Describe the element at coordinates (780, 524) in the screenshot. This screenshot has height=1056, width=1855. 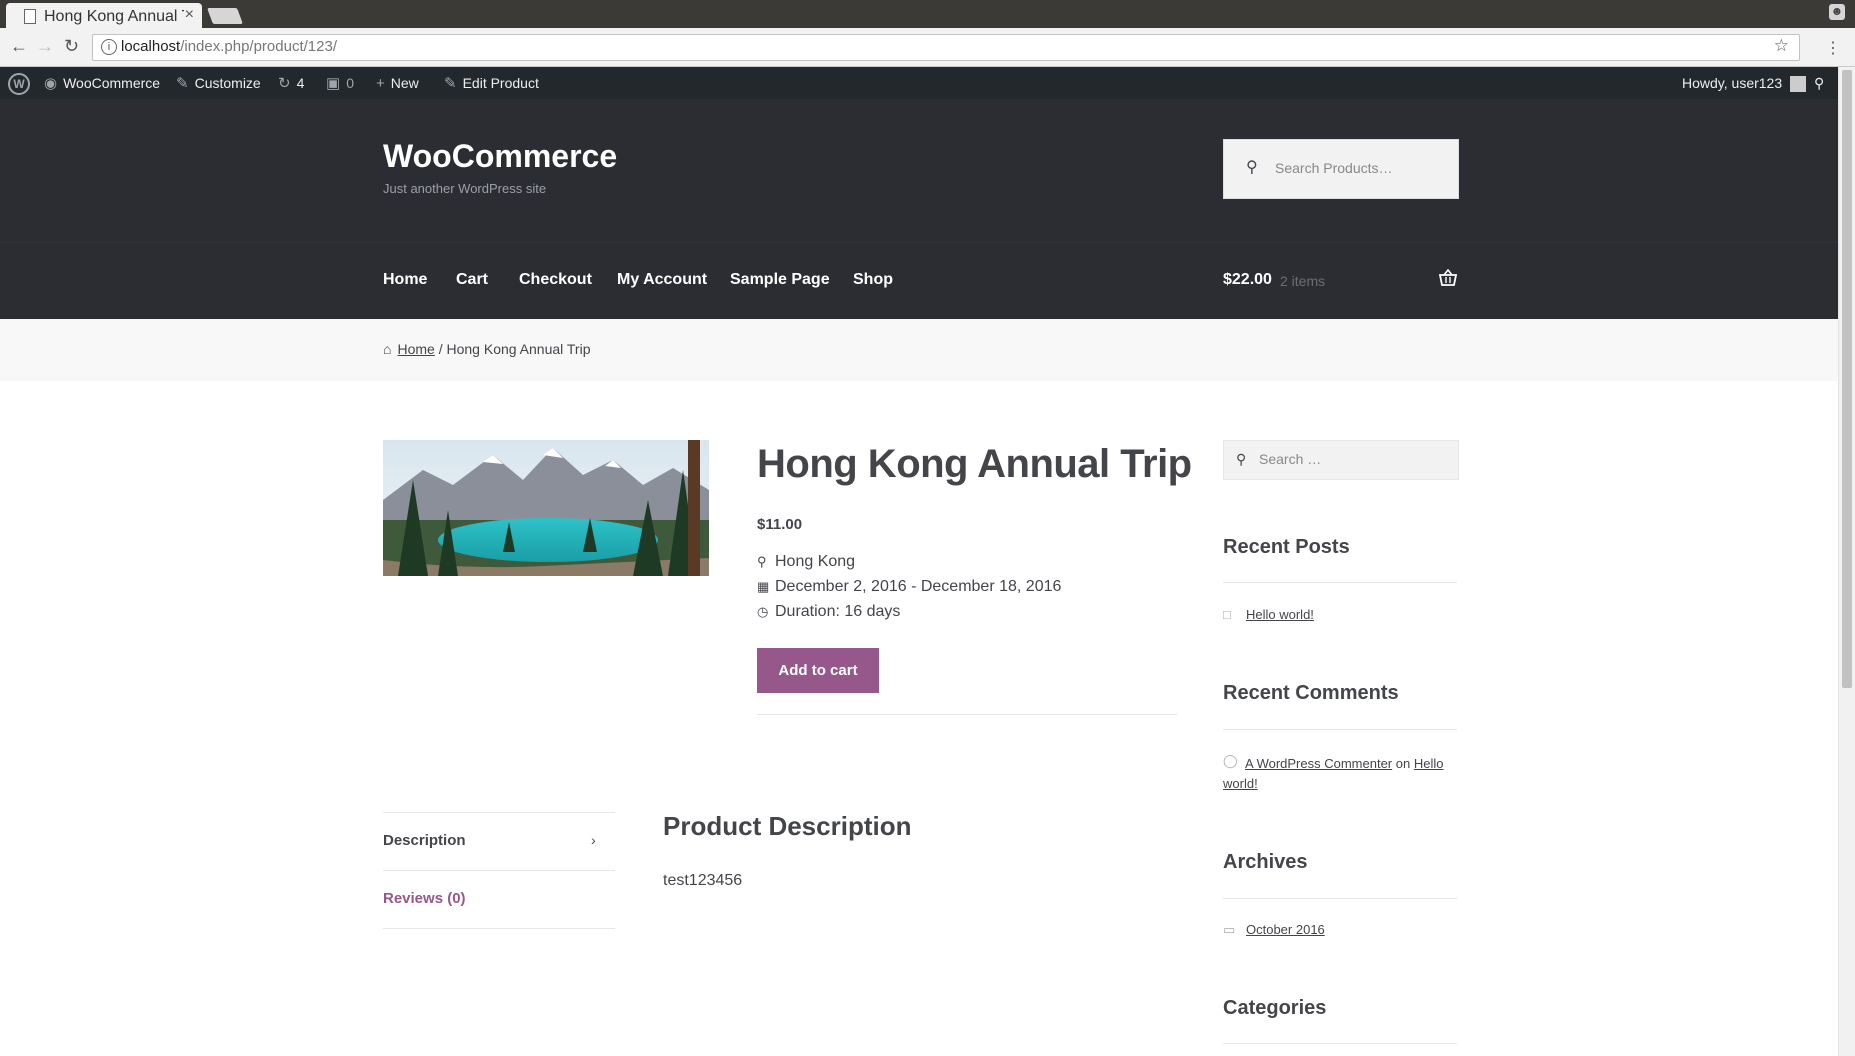
I see `product-price: $11.00` at that location.